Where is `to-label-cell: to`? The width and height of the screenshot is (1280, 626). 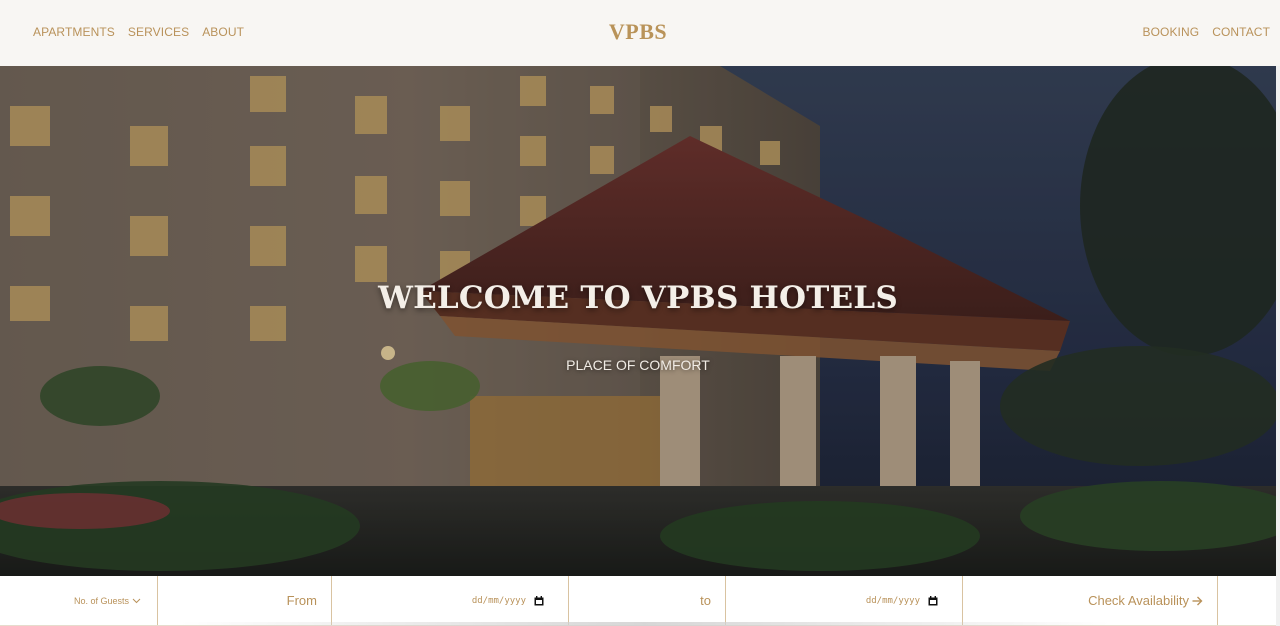 to-label-cell: to is located at coordinates (647, 600).